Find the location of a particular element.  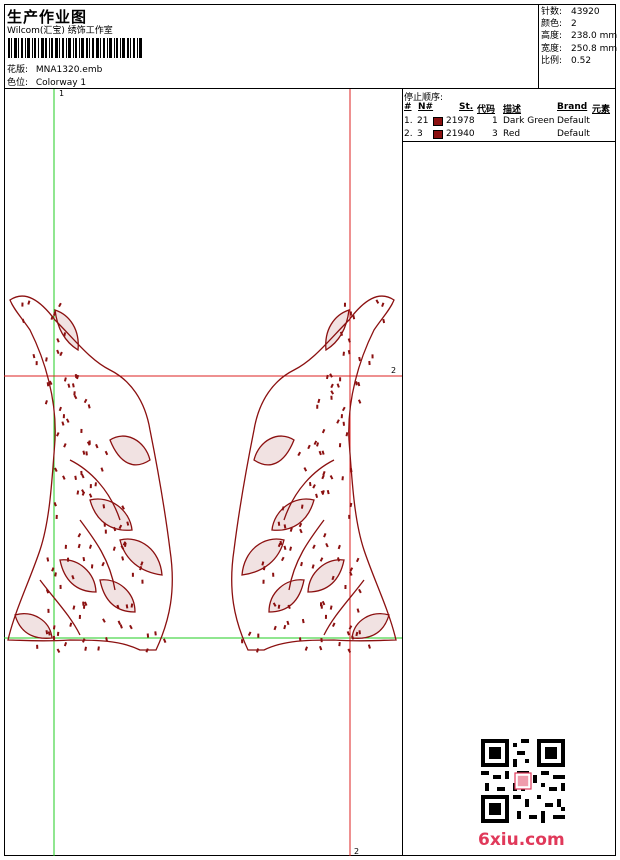

guide-label-top: 1 is located at coordinates (62, 93).